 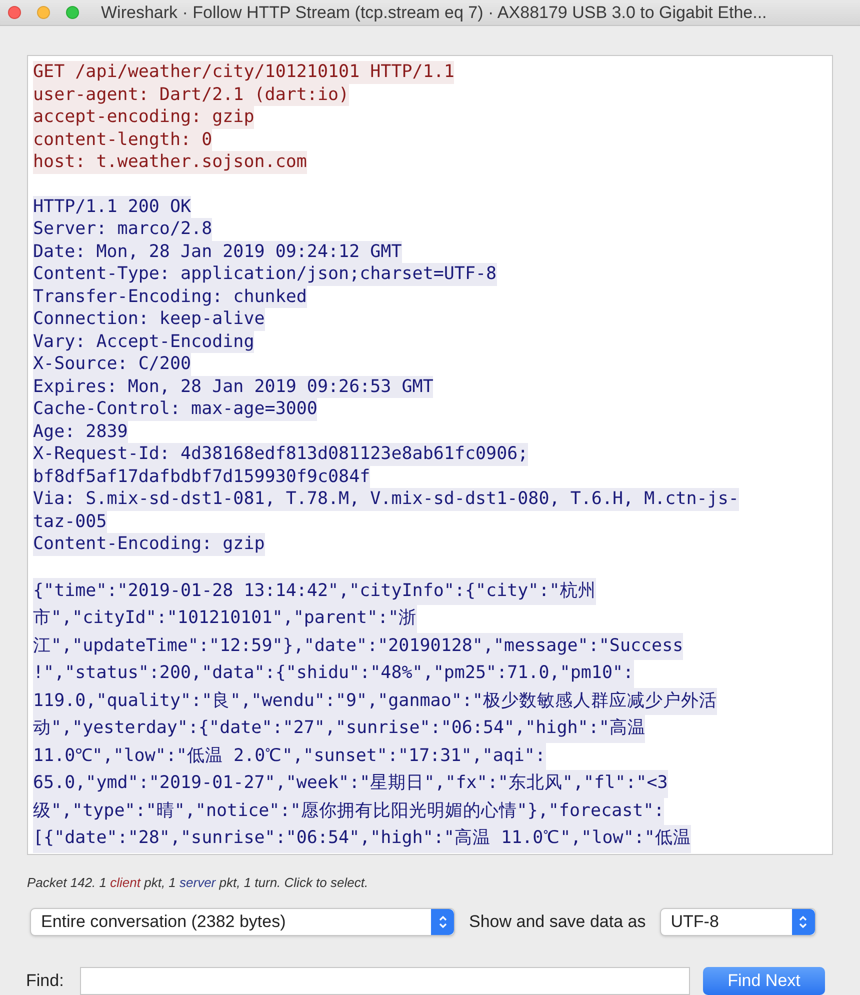 I want to click on maximize-button, so click(x=72, y=12).